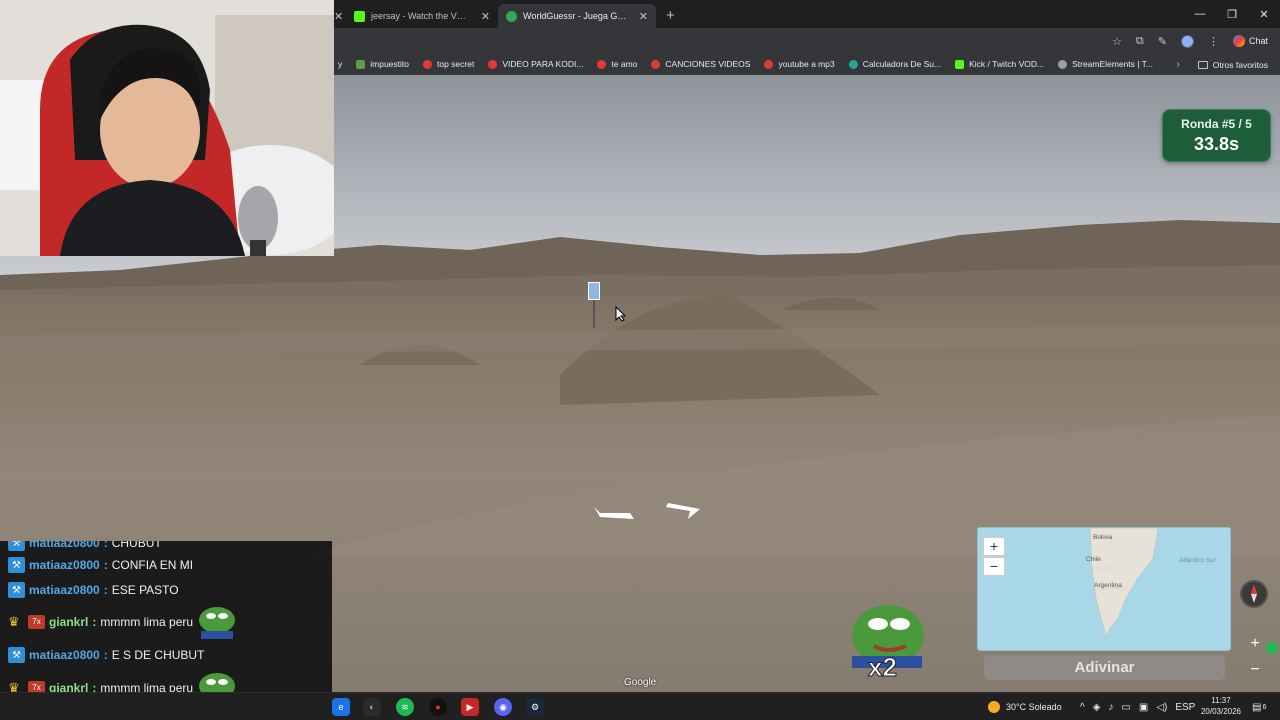  Describe the element at coordinates (1254, 594) in the screenshot. I see `compass-icon` at that location.